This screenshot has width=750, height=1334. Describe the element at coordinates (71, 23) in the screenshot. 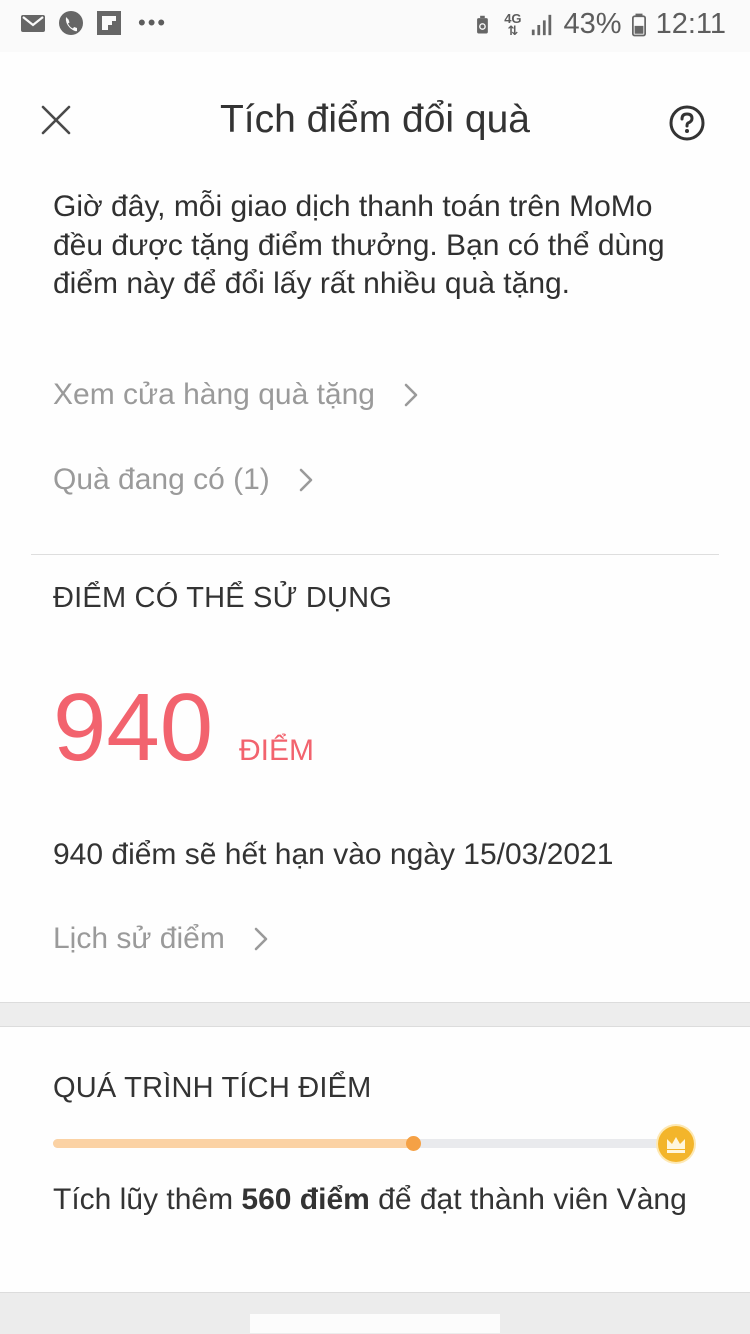

I see `phone-icon` at that location.